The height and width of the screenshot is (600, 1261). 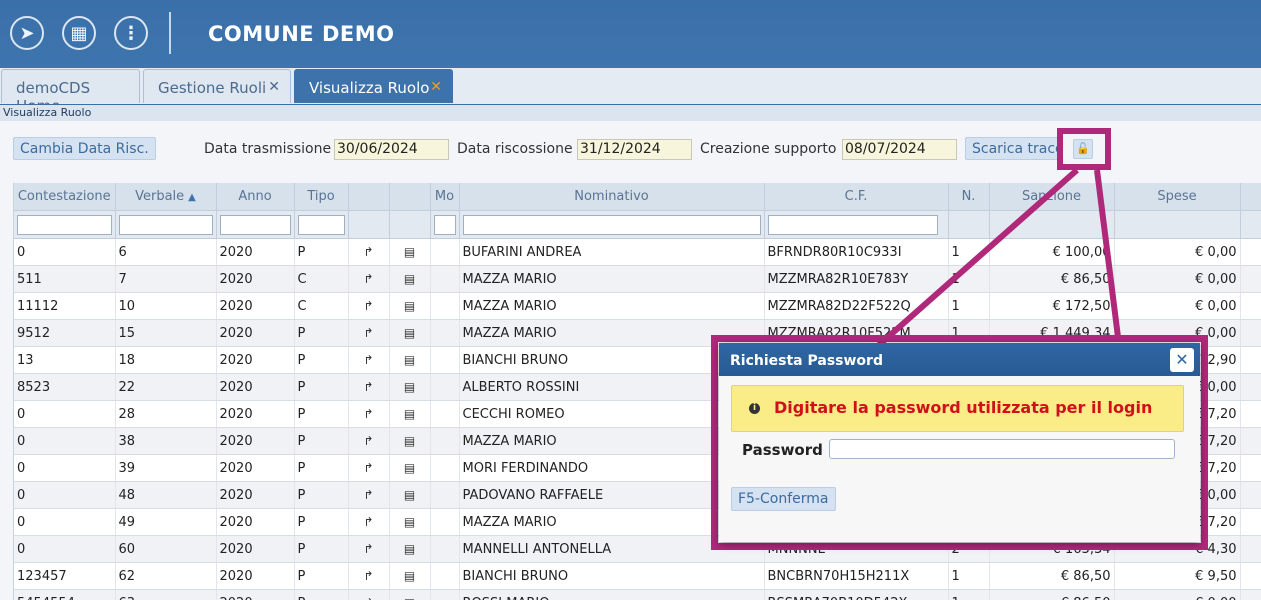 I want to click on tab-gestione-ruoli: Gestione Ruoli ✕, so click(x=217, y=86).